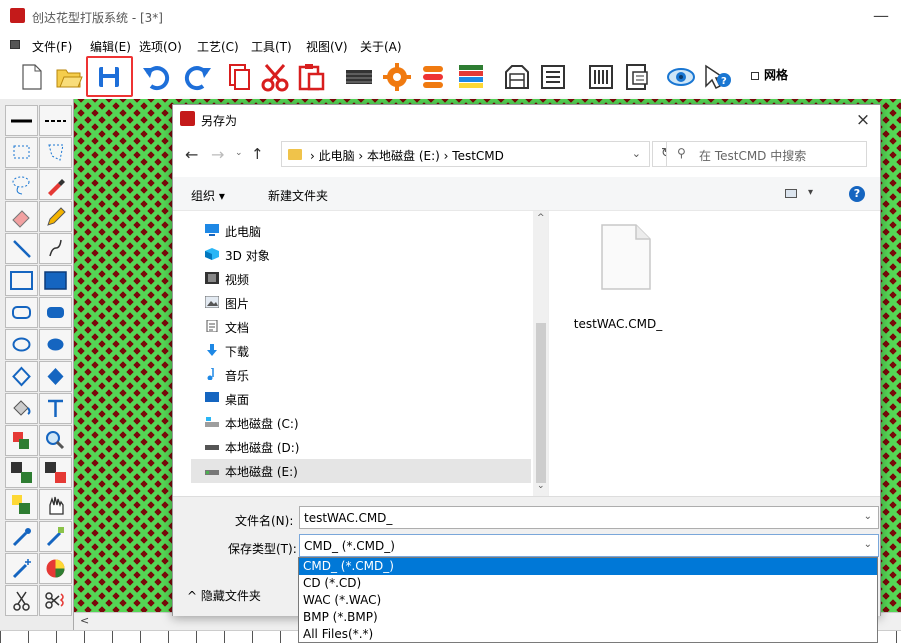 This screenshot has height=643, width=901. Describe the element at coordinates (55, 344) in the screenshot. I see `ellipse-fill-icon` at that location.